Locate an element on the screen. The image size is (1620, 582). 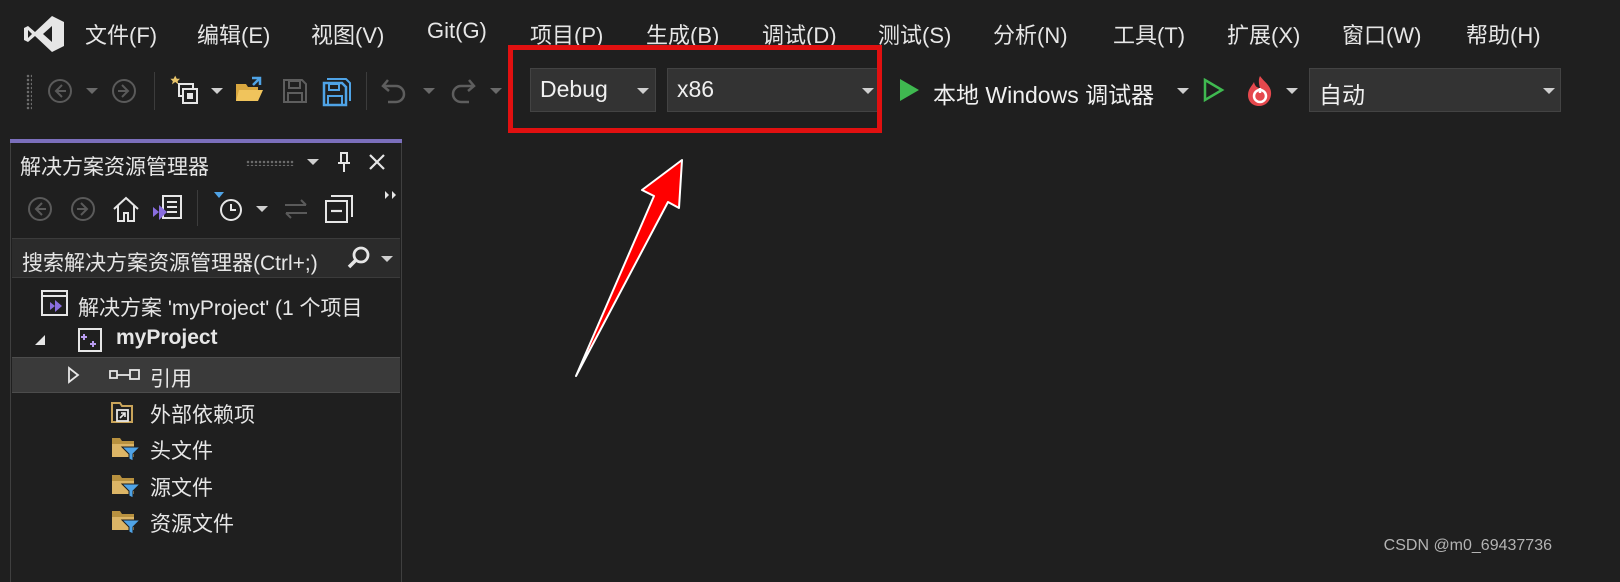
redo-icon is located at coordinates (462, 90).